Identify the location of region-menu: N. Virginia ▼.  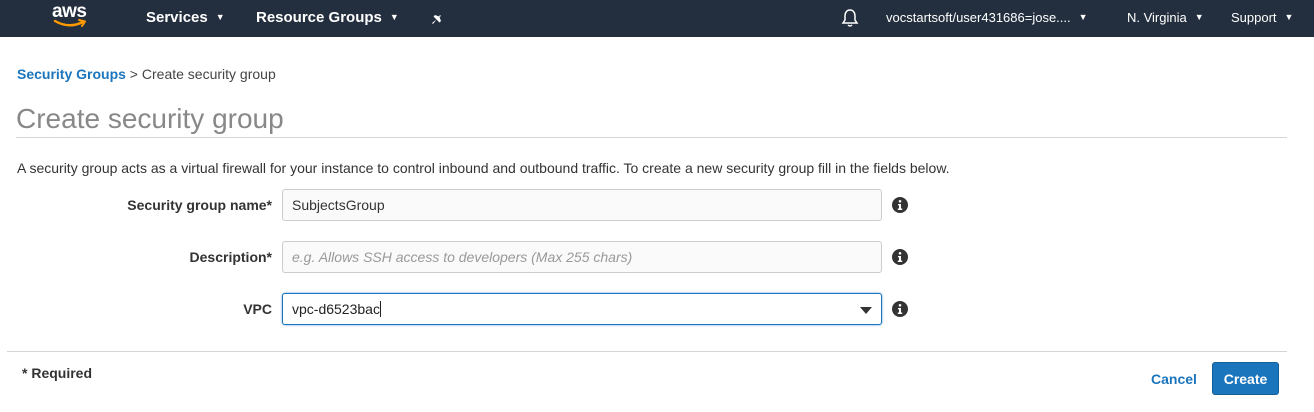
(1165, 18).